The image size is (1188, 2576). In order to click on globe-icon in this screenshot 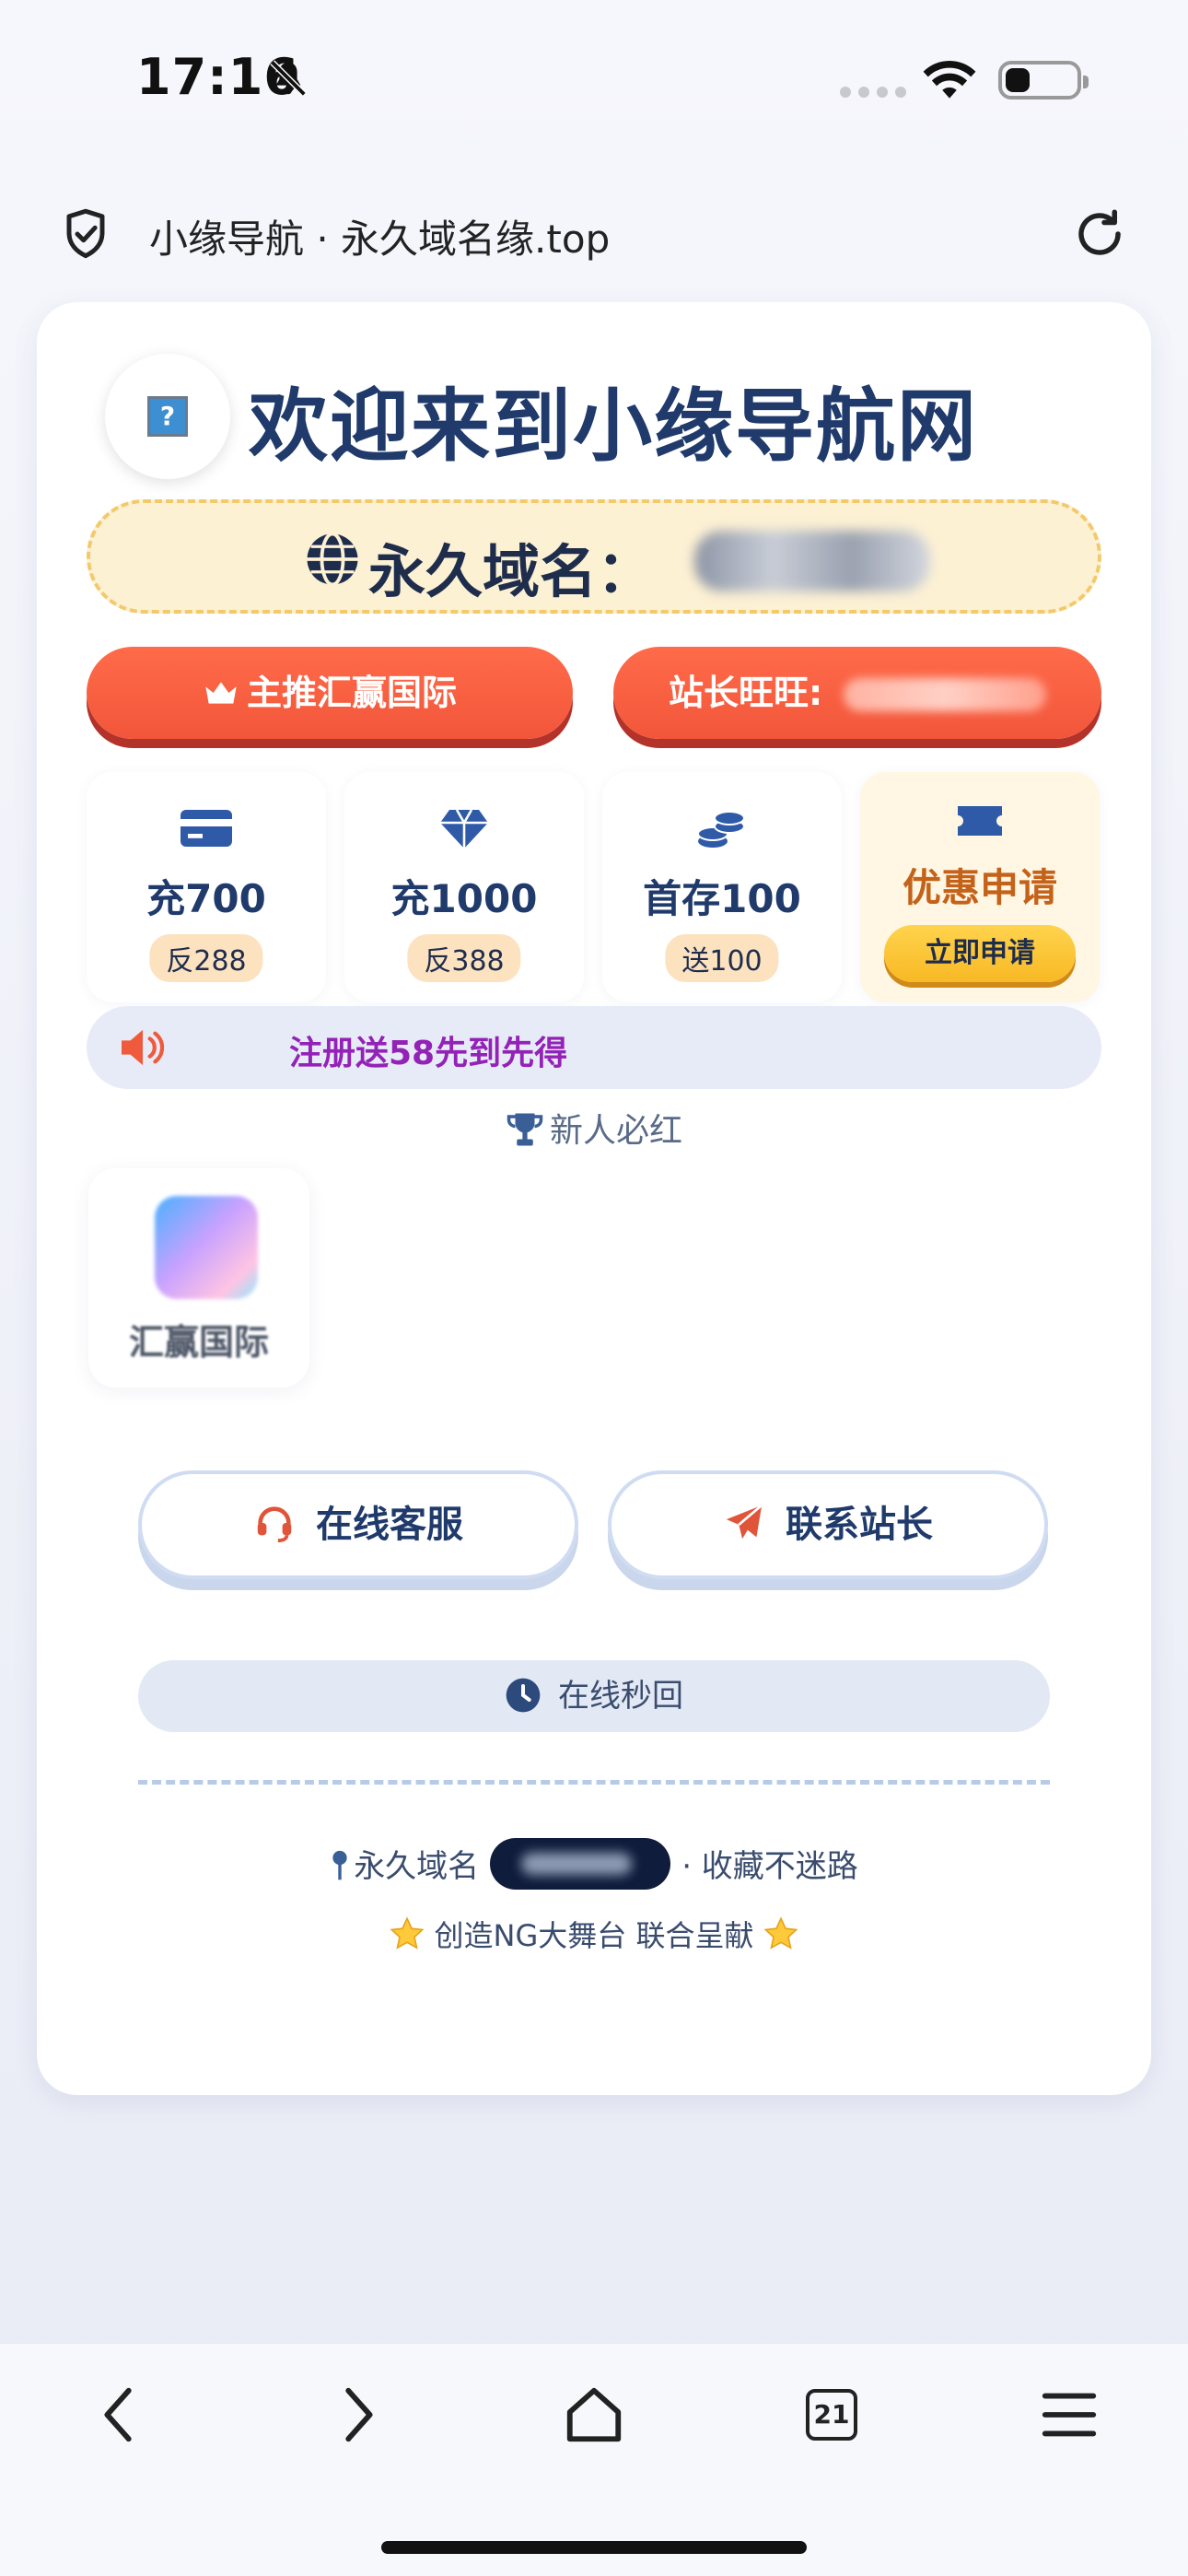, I will do `click(332, 559)`.